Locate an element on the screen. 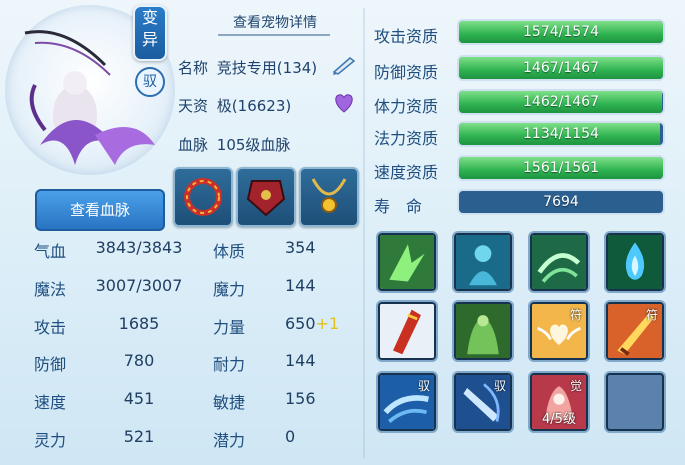  aptitude-value: 1561/1561 is located at coordinates (561, 168).